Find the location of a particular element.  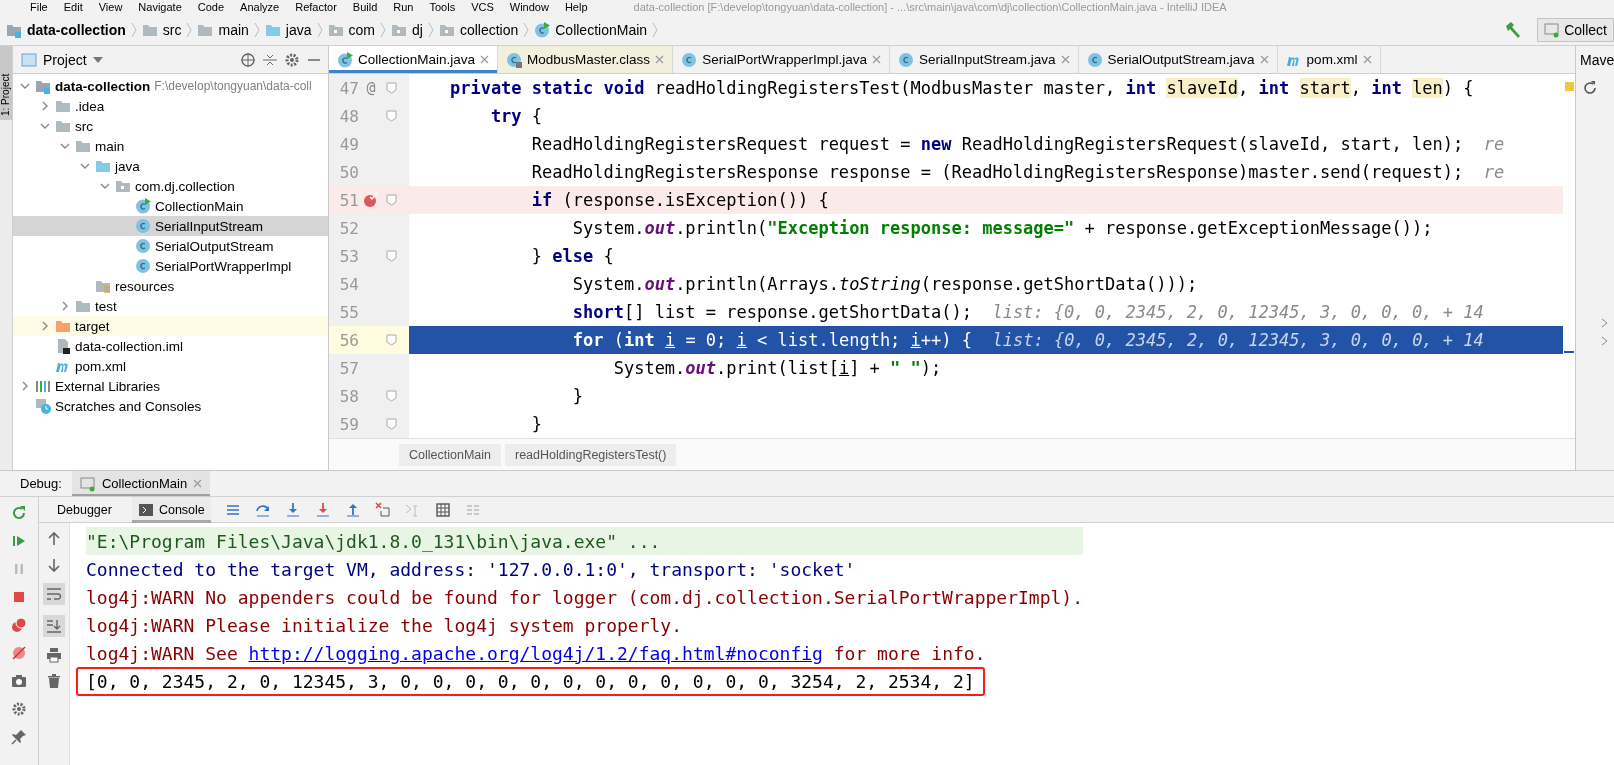

trash-icon is located at coordinates (54, 681).